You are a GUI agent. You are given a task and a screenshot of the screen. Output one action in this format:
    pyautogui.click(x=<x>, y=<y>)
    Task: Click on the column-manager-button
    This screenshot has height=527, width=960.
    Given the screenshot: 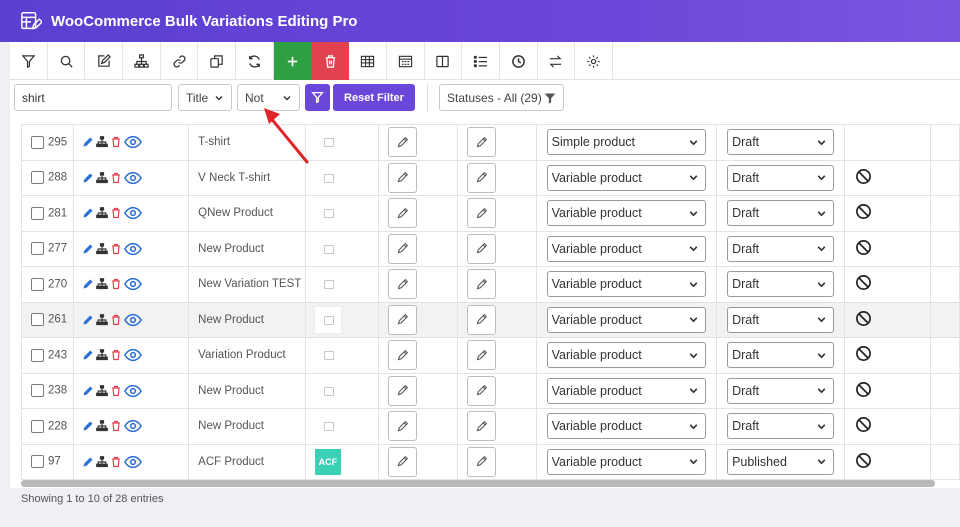 What is the action you would take?
    pyautogui.click(x=406, y=61)
    